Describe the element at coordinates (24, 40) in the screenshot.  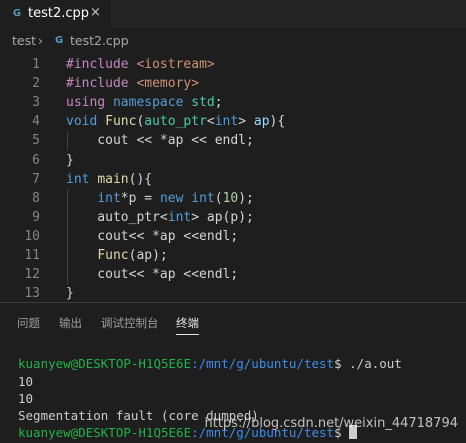
I see `breadcrumb-folder: test` at that location.